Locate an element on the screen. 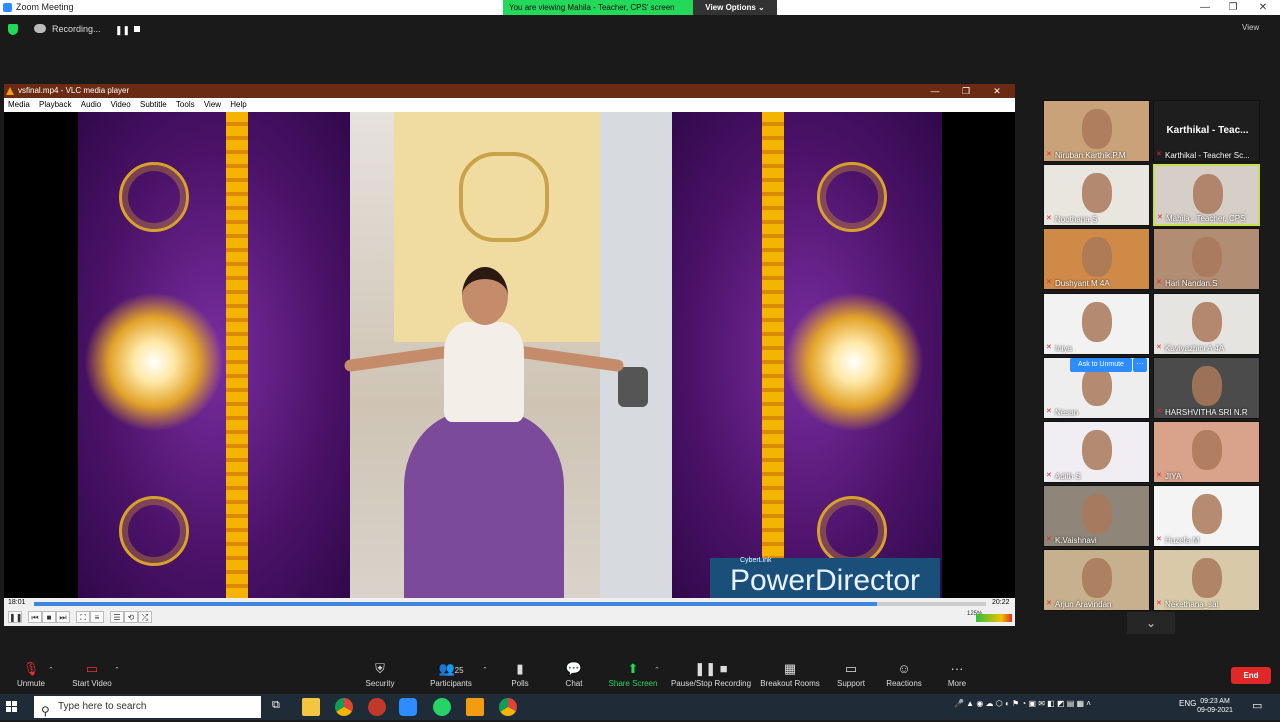 The height and width of the screenshot is (722, 1280). file-explorer-icon is located at coordinates (311, 707).